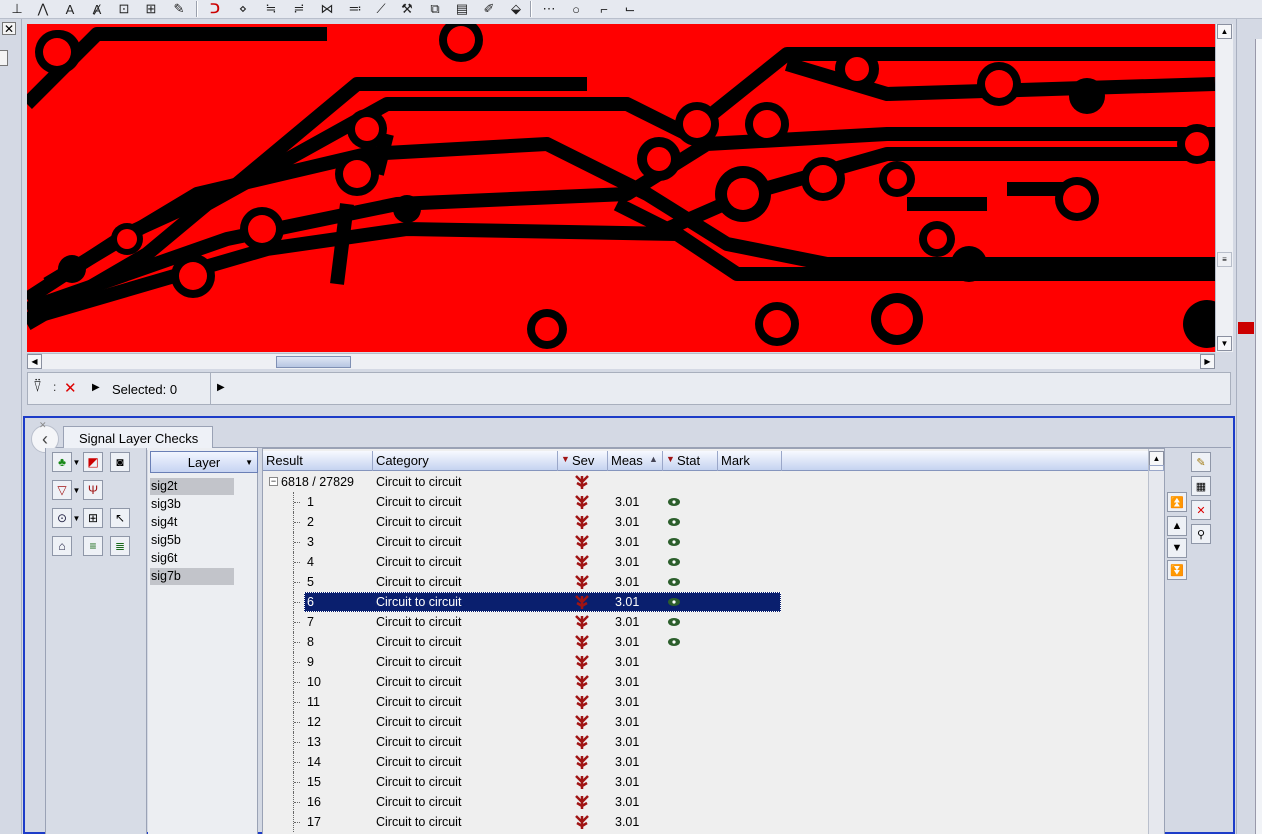 The height and width of the screenshot is (834, 1262). I want to click on horizontal-scroll-thumb, so click(313, 362).